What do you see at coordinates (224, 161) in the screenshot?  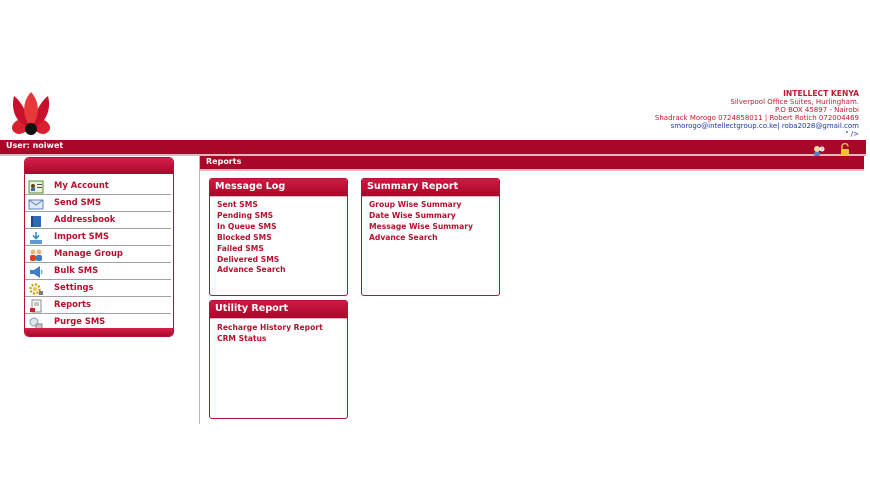 I see `page-title: Reports` at bounding box center [224, 161].